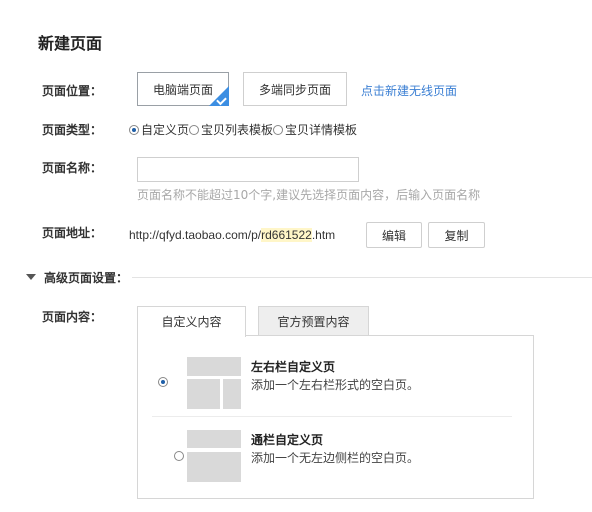 The height and width of the screenshot is (512, 592). I want to click on radio-item-list-template-label: 宝贝列表模板, so click(237, 130).